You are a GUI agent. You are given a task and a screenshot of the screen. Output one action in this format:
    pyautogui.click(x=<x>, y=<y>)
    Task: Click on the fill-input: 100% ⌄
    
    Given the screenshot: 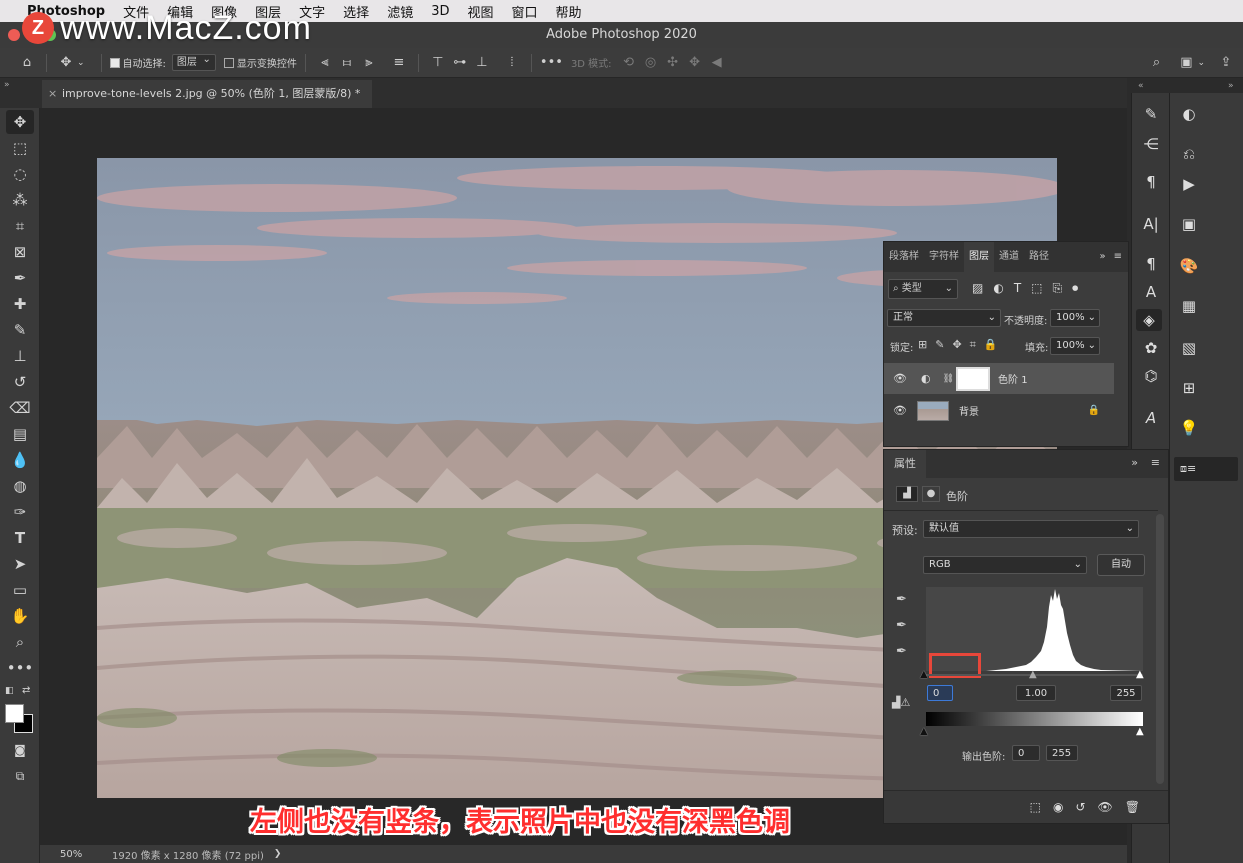 What is the action you would take?
    pyautogui.click(x=1075, y=346)
    